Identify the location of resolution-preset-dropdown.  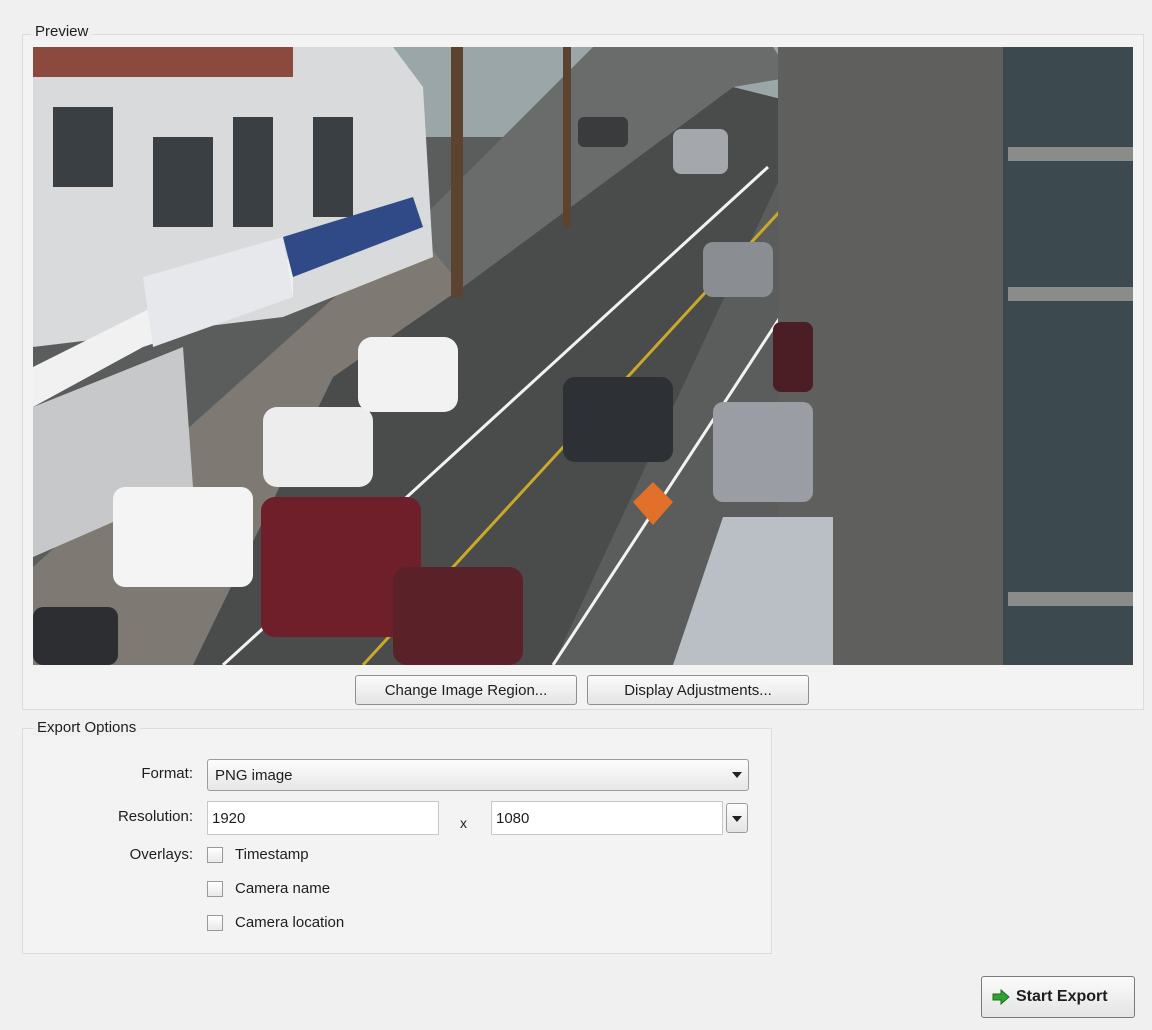
(737, 818).